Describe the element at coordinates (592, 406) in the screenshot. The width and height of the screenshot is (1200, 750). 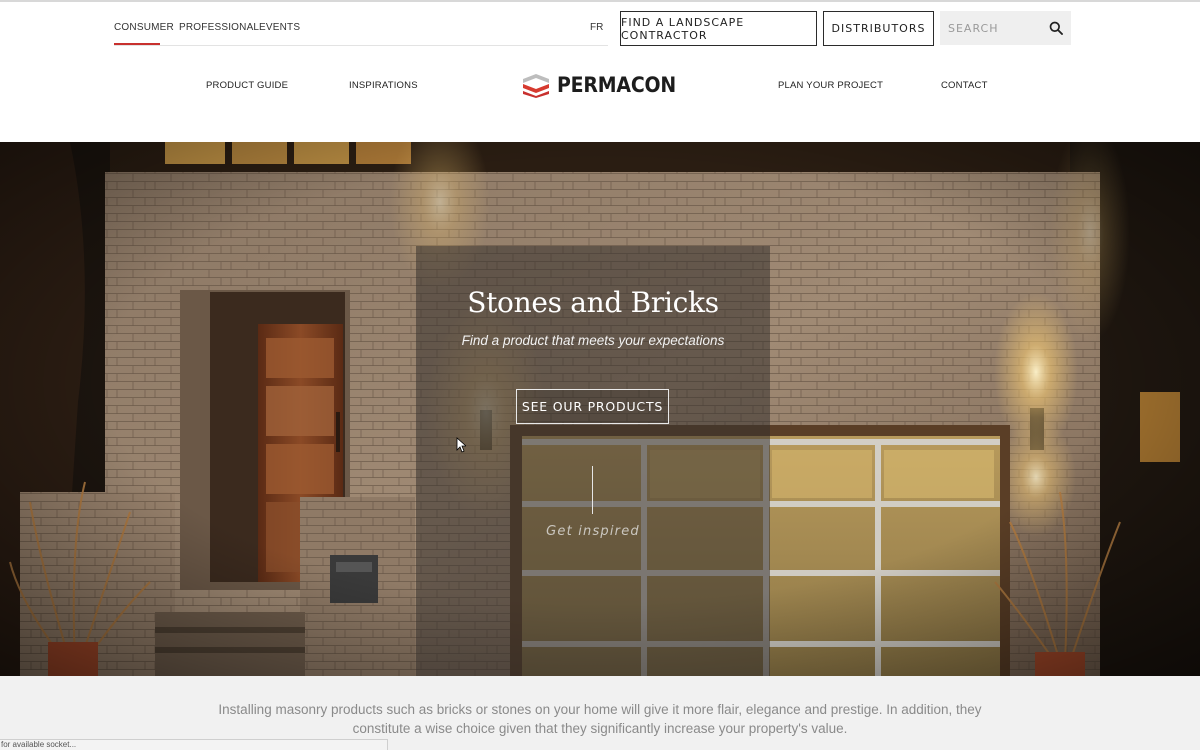
I see `see-our-products-button: SEE OUR PRODUCTS` at that location.